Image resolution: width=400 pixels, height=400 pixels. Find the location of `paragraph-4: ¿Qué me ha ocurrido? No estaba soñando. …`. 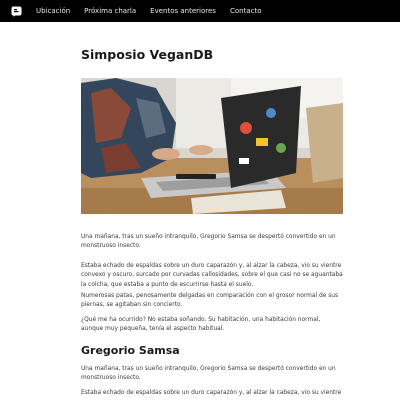

paragraph-4: ¿Qué me ha ocurrido? No estaba soñando. … is located at coordinates (201, 325).